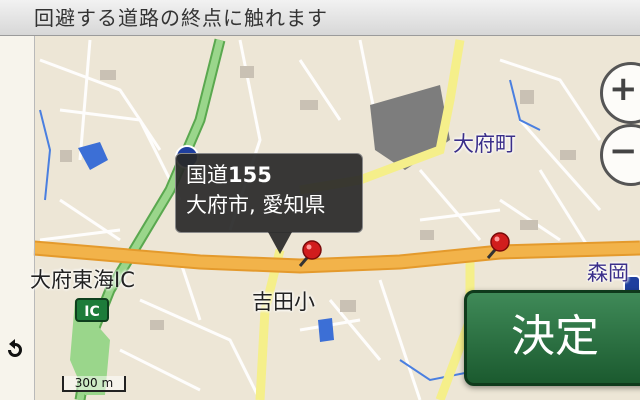 The width and height of the screenshot is (640, 400). Describe the element at coordinates (92, 310) in the screenshot. I see `interchange-badge: IC` at that location.